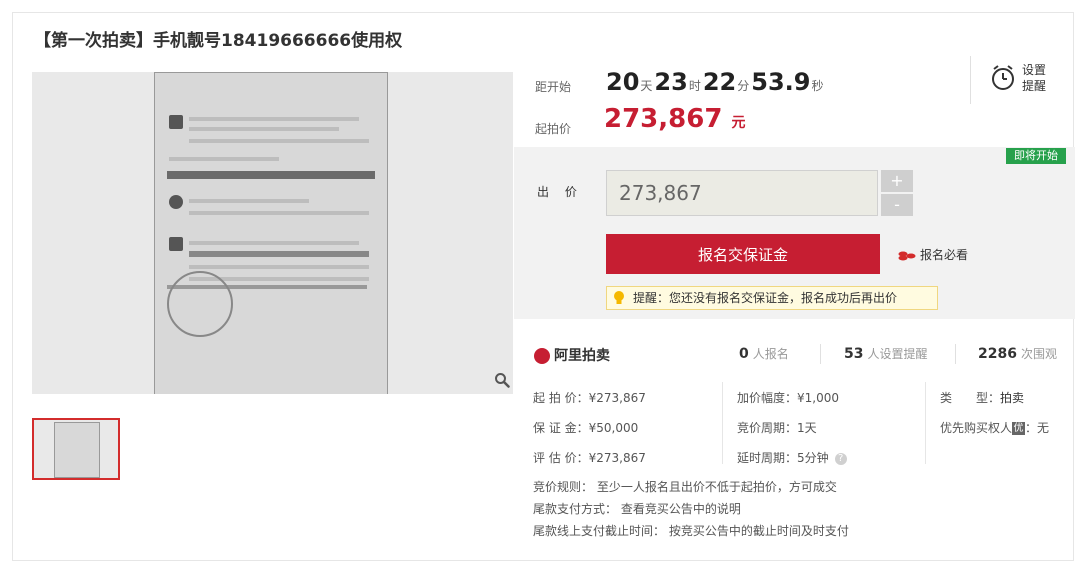 The image size is (1080, 576). I want to click on countdown-timer: 20天23时22分53.9秒, so click(716, 82).